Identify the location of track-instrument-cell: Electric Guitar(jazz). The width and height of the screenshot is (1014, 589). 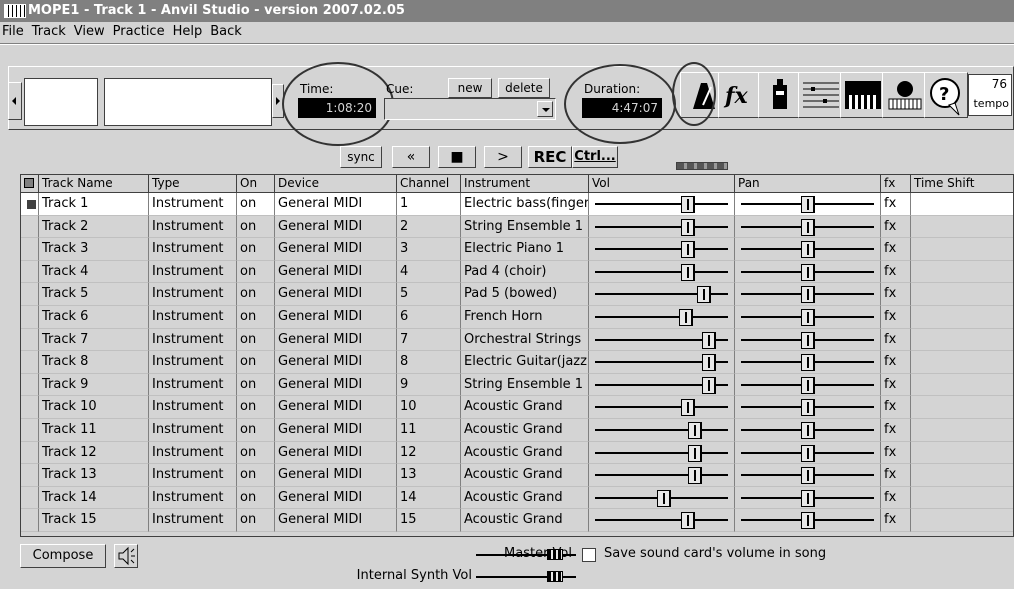
(525, 362).